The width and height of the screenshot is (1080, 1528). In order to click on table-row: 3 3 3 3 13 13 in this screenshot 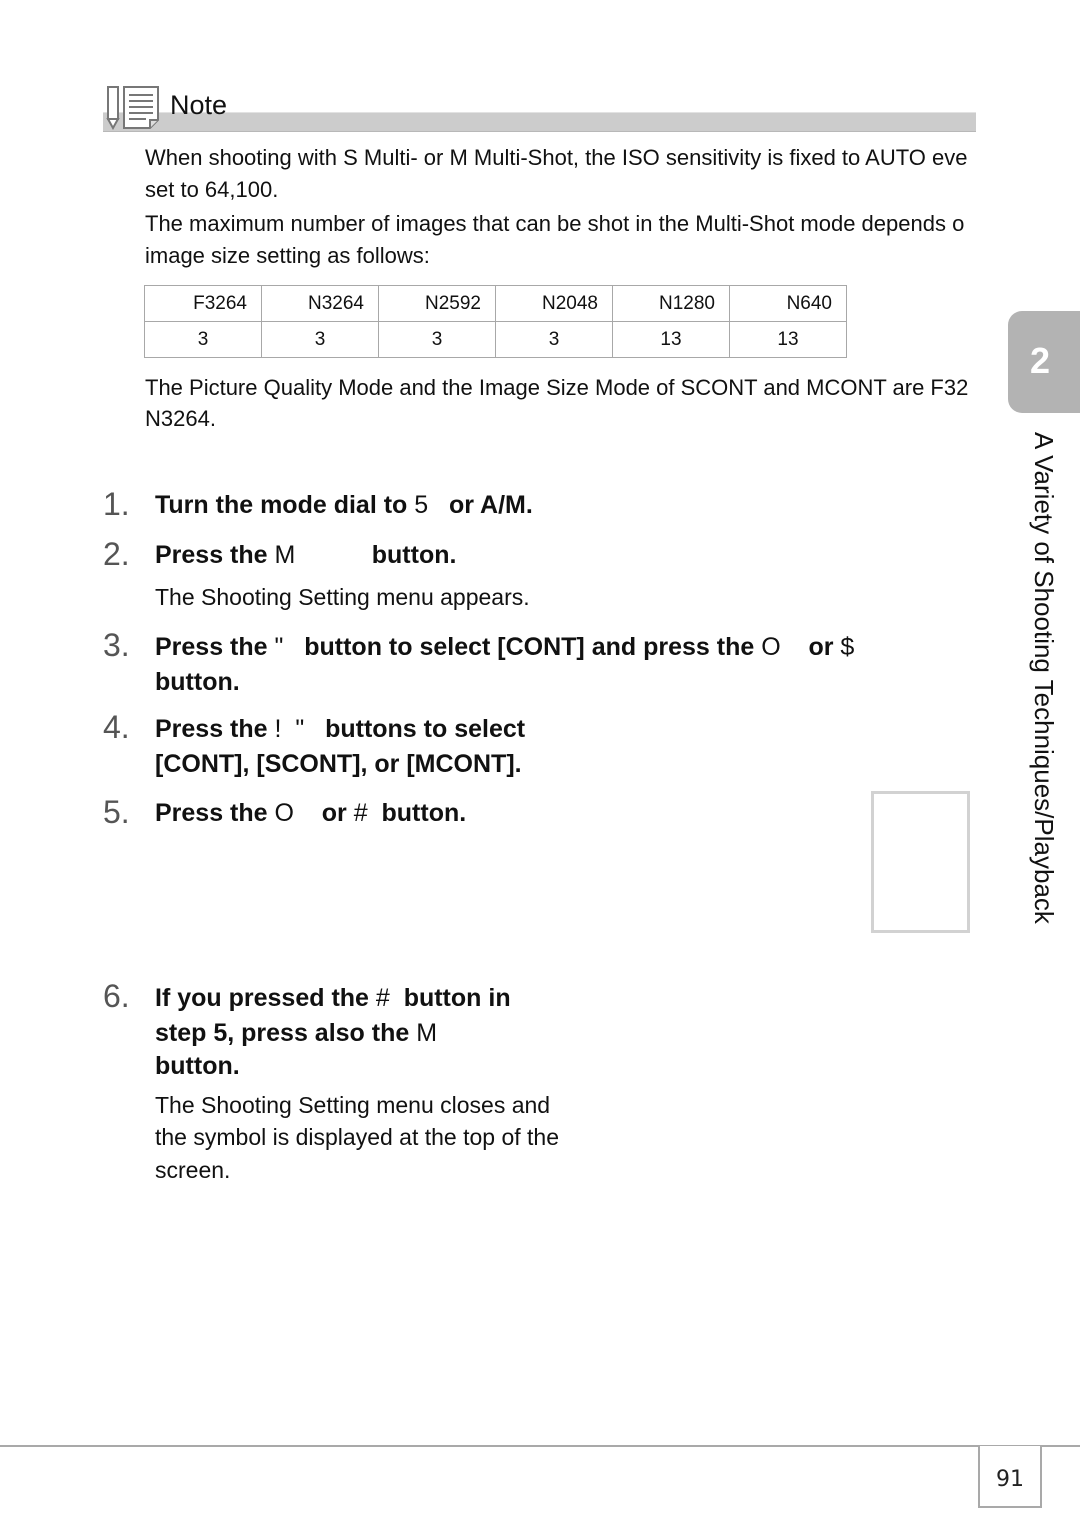, I will do `click(495, 339)`.